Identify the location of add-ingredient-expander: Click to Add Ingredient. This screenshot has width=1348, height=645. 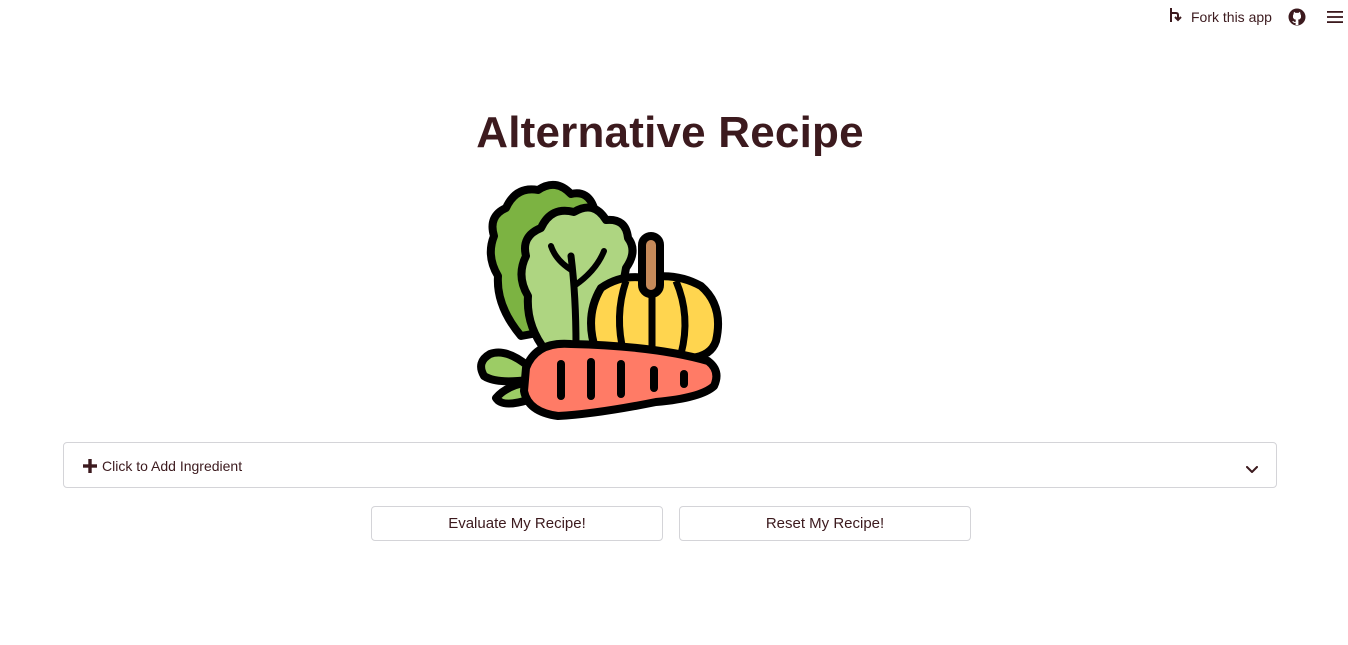
(670, 465).